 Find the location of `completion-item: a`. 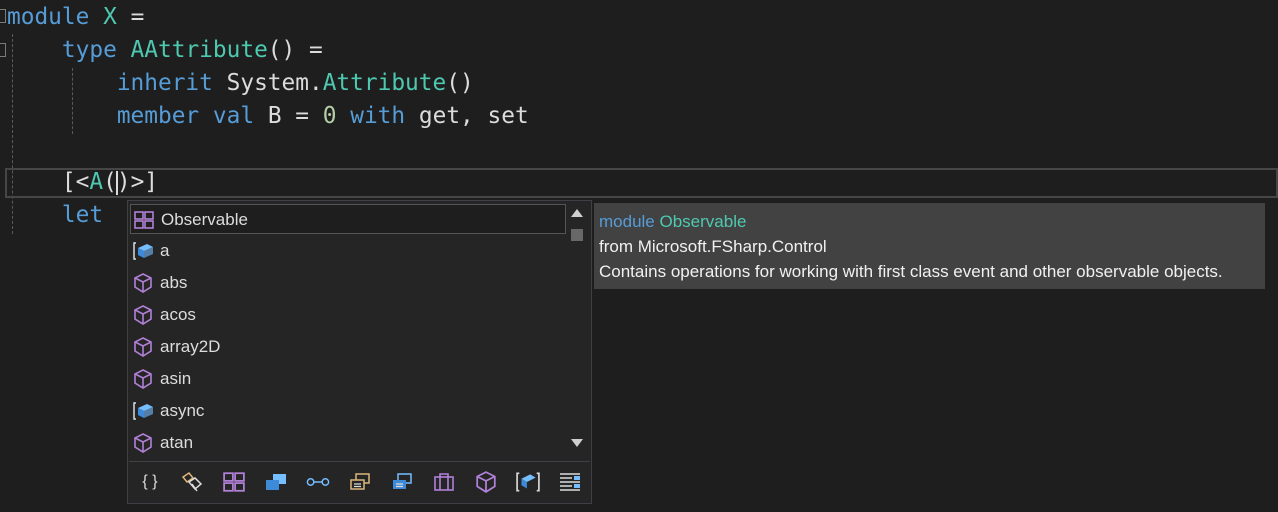

completion-item: a is located at coordinates (348, 251).